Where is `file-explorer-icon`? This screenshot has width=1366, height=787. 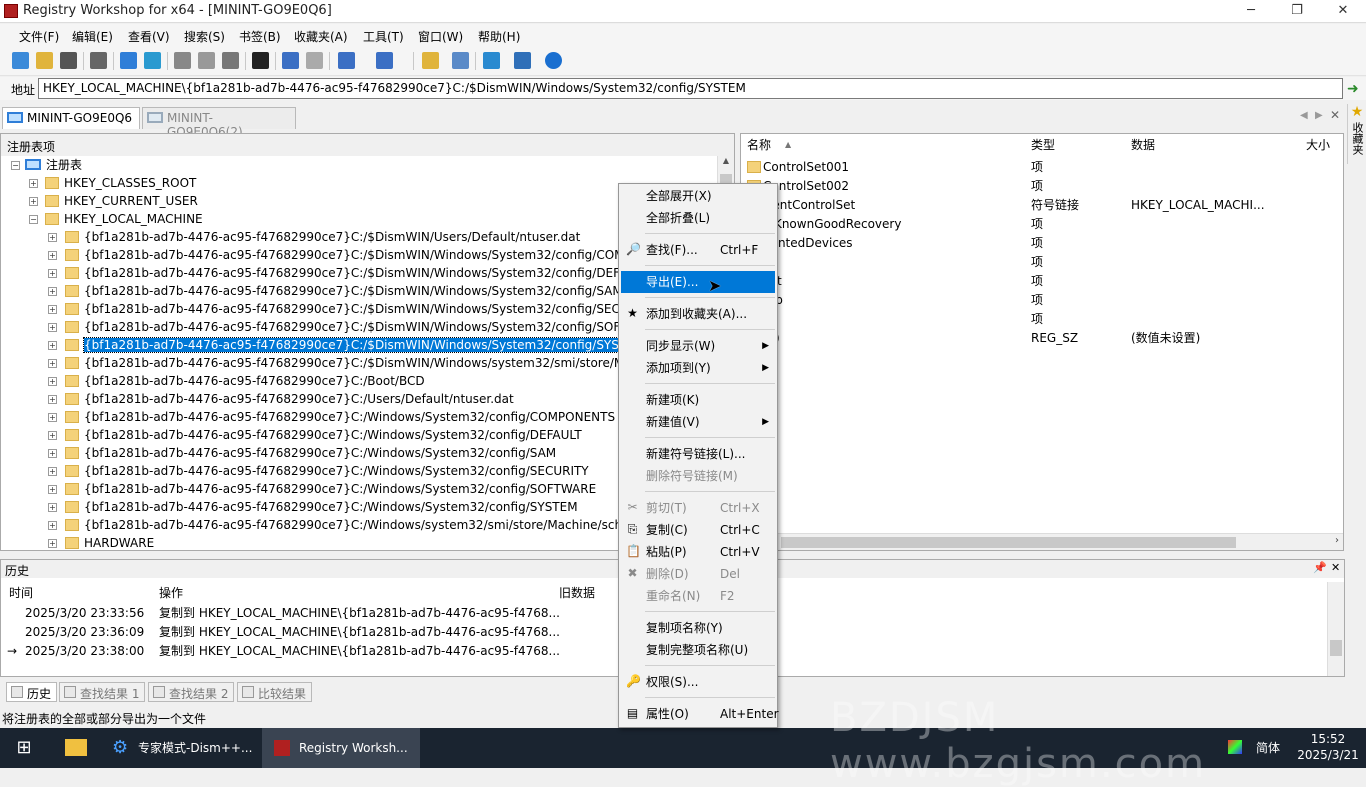
file-explorer-icon is located at coordinates (76, 748).